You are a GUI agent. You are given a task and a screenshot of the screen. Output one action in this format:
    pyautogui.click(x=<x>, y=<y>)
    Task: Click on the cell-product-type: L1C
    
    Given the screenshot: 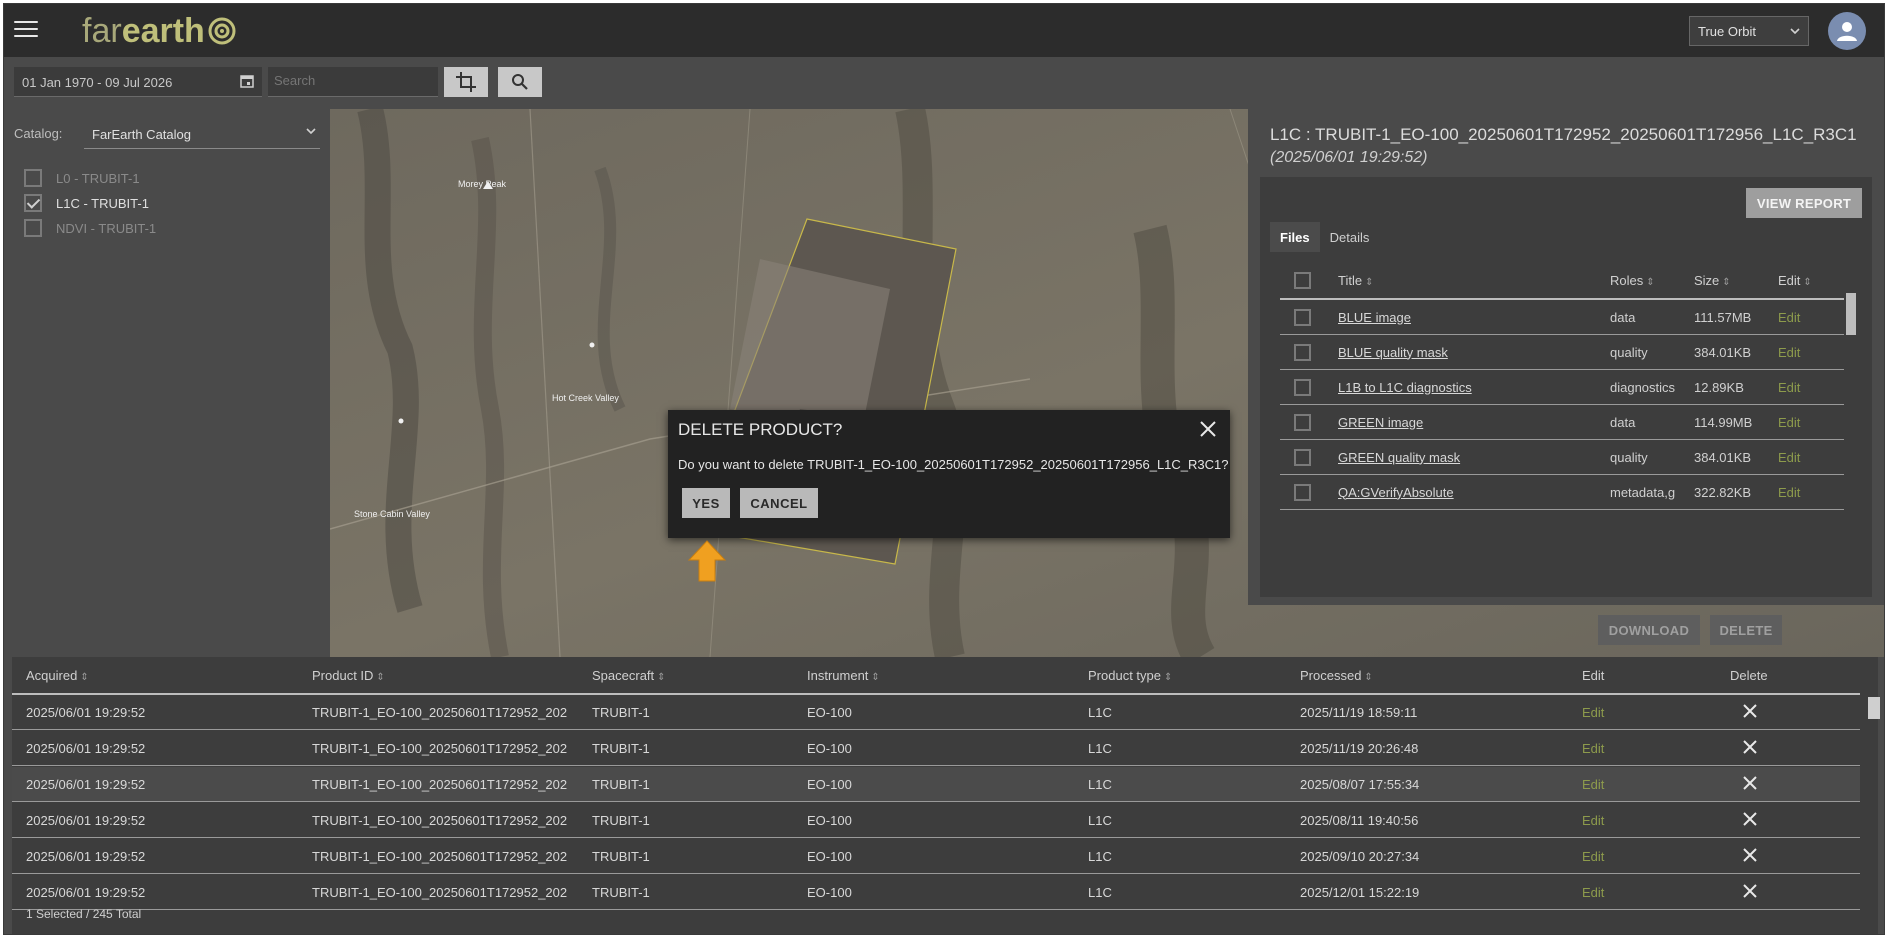 What is the action you would take?
    pyautogui.click(x=1100, y=856)
    